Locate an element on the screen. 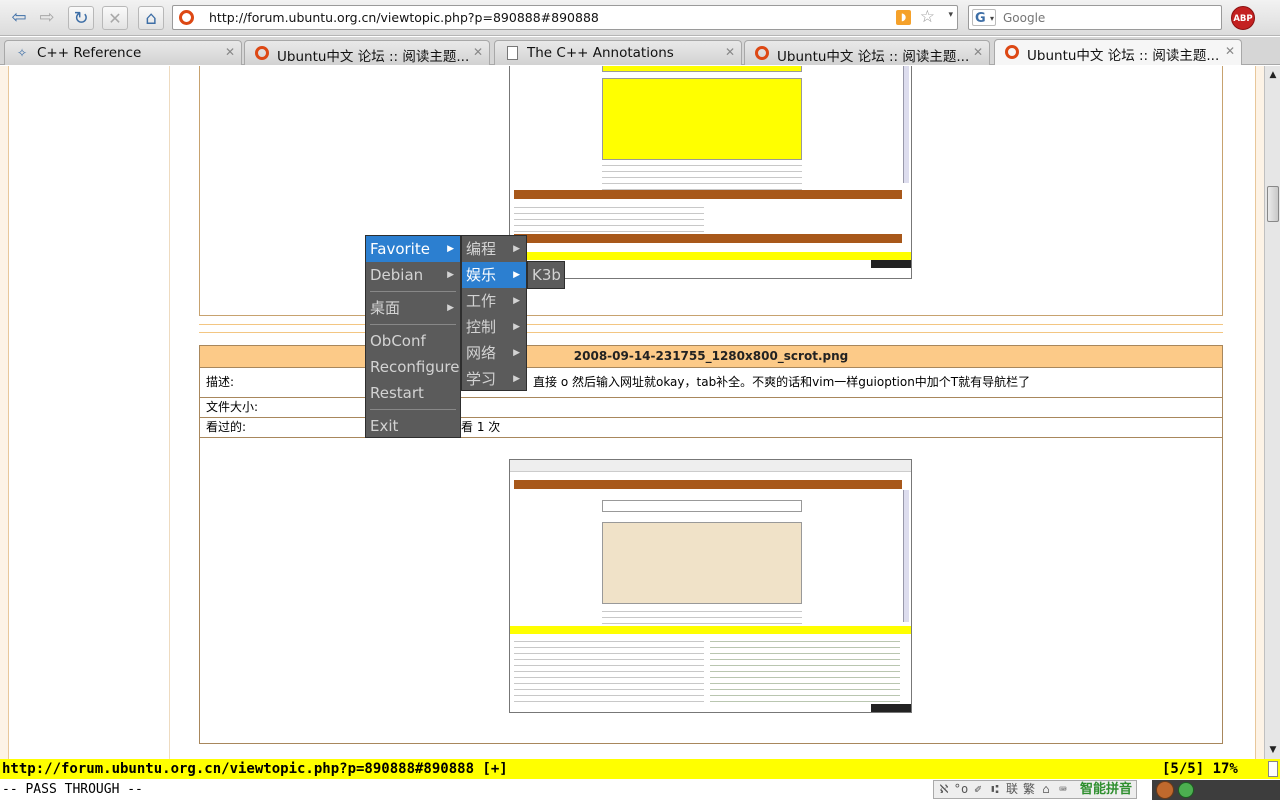 Image resolution: width=1280 pixels, height=800 pixels. menu-item-label: K3b is located at coordinates (546, 275).